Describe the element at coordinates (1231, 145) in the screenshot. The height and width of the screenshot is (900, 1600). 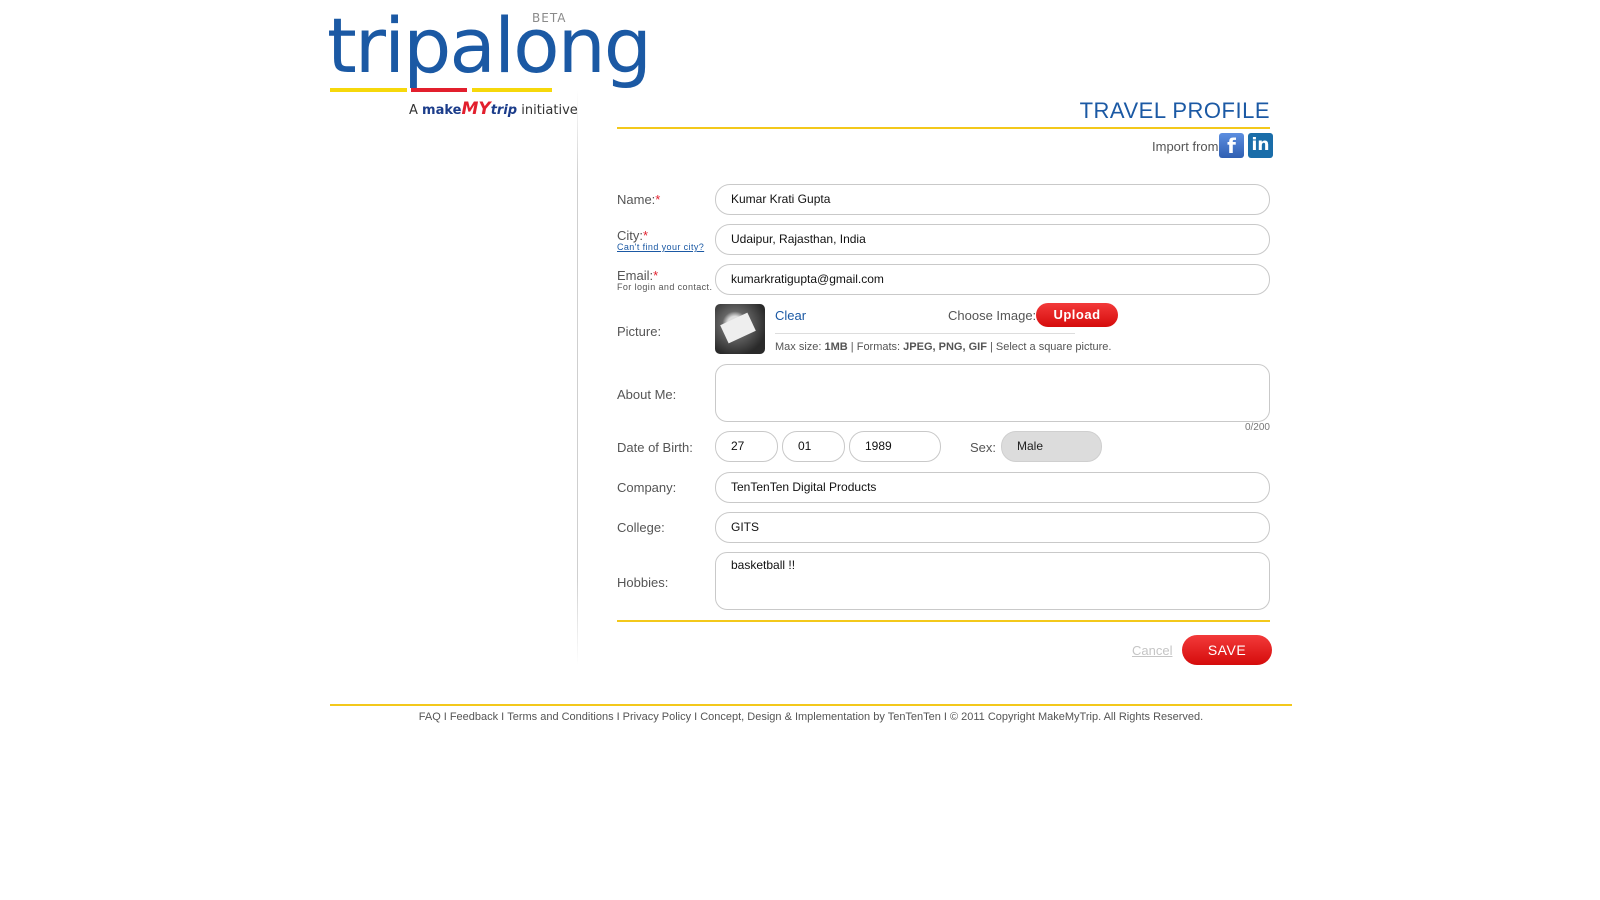
I see `facebook-icon: f` at that location.